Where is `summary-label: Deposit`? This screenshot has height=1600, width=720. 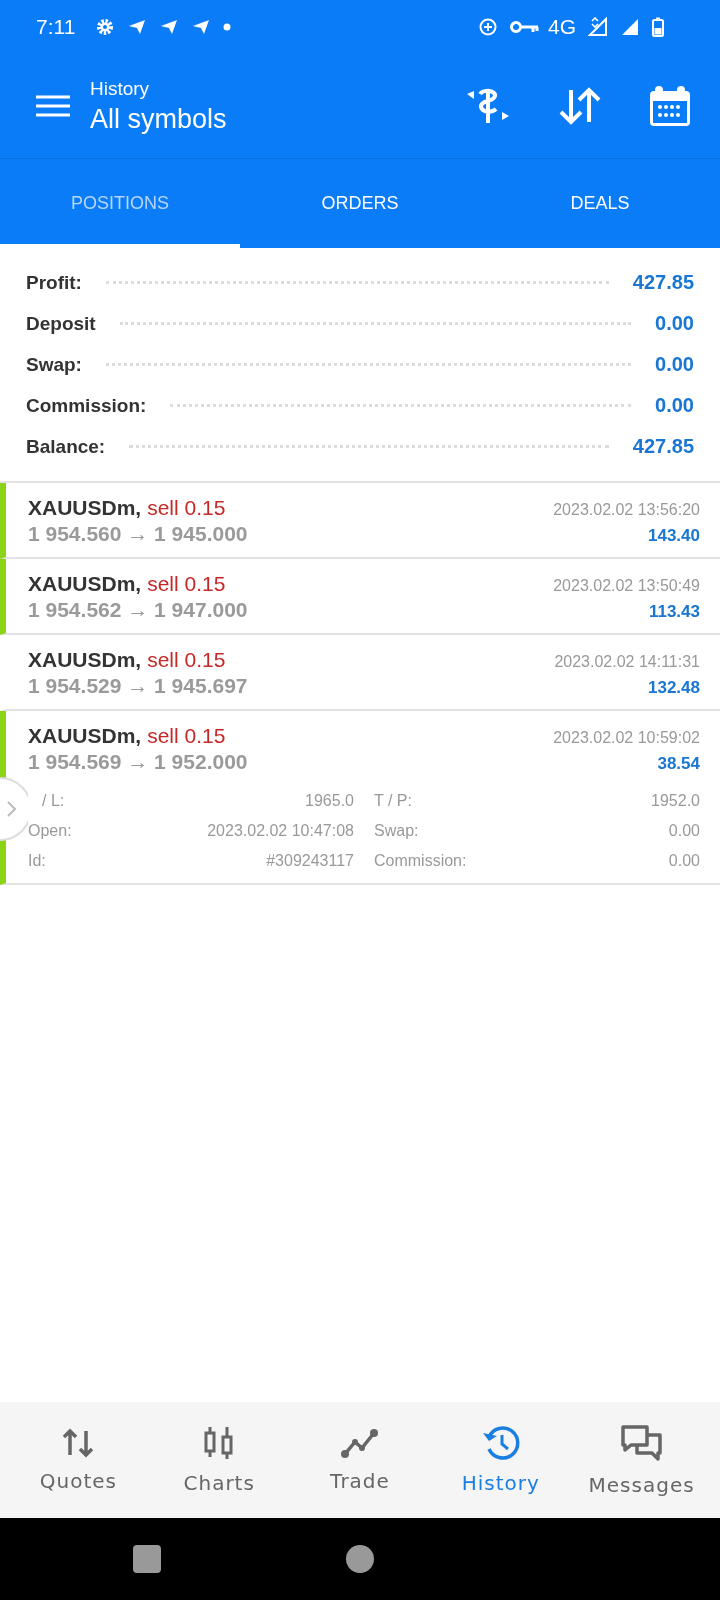 summary-label: Deposit is located at coordinates (61, 323).